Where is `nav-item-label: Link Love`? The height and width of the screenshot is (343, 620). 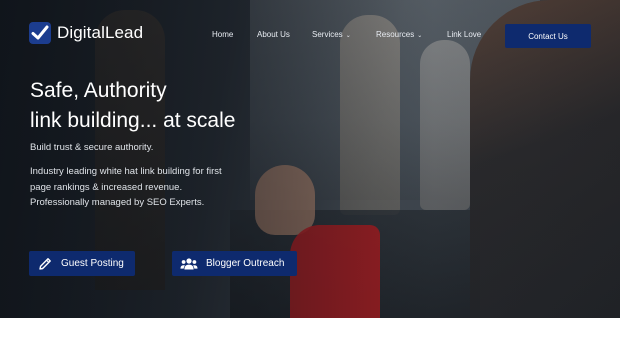
nav-item-label: Link Love is located at coordinates (464, 34).